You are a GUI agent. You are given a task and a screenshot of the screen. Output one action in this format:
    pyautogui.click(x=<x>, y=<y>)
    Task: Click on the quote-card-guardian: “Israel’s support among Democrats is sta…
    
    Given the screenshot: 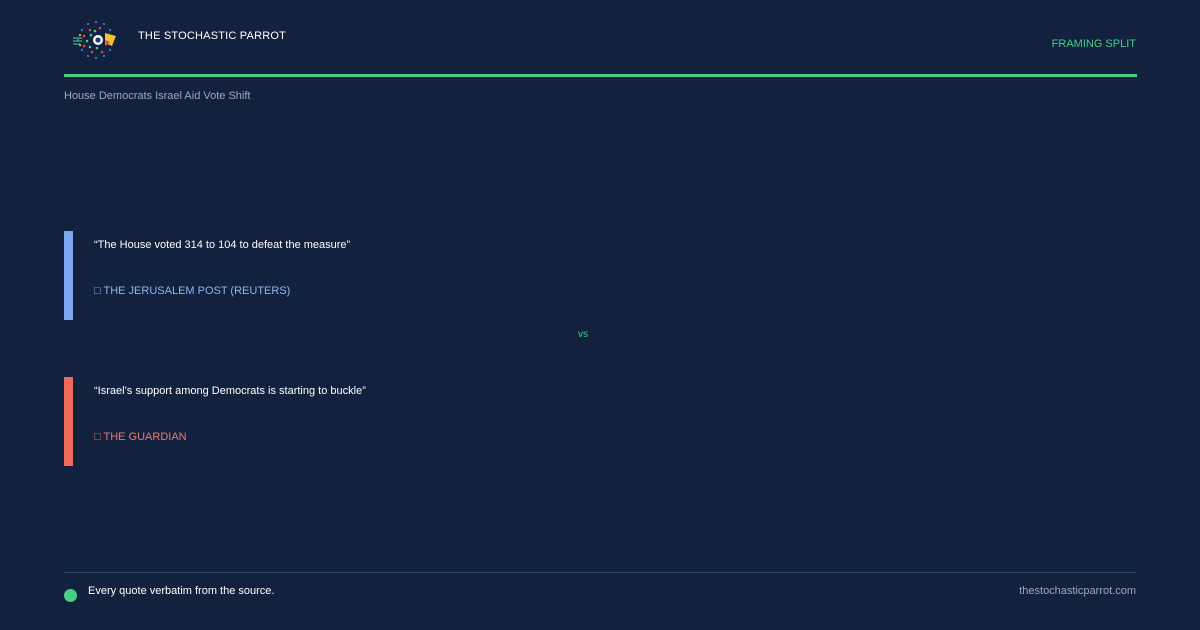 What is the action you would take?
    pyautogui.click(x=364, y=421)
    